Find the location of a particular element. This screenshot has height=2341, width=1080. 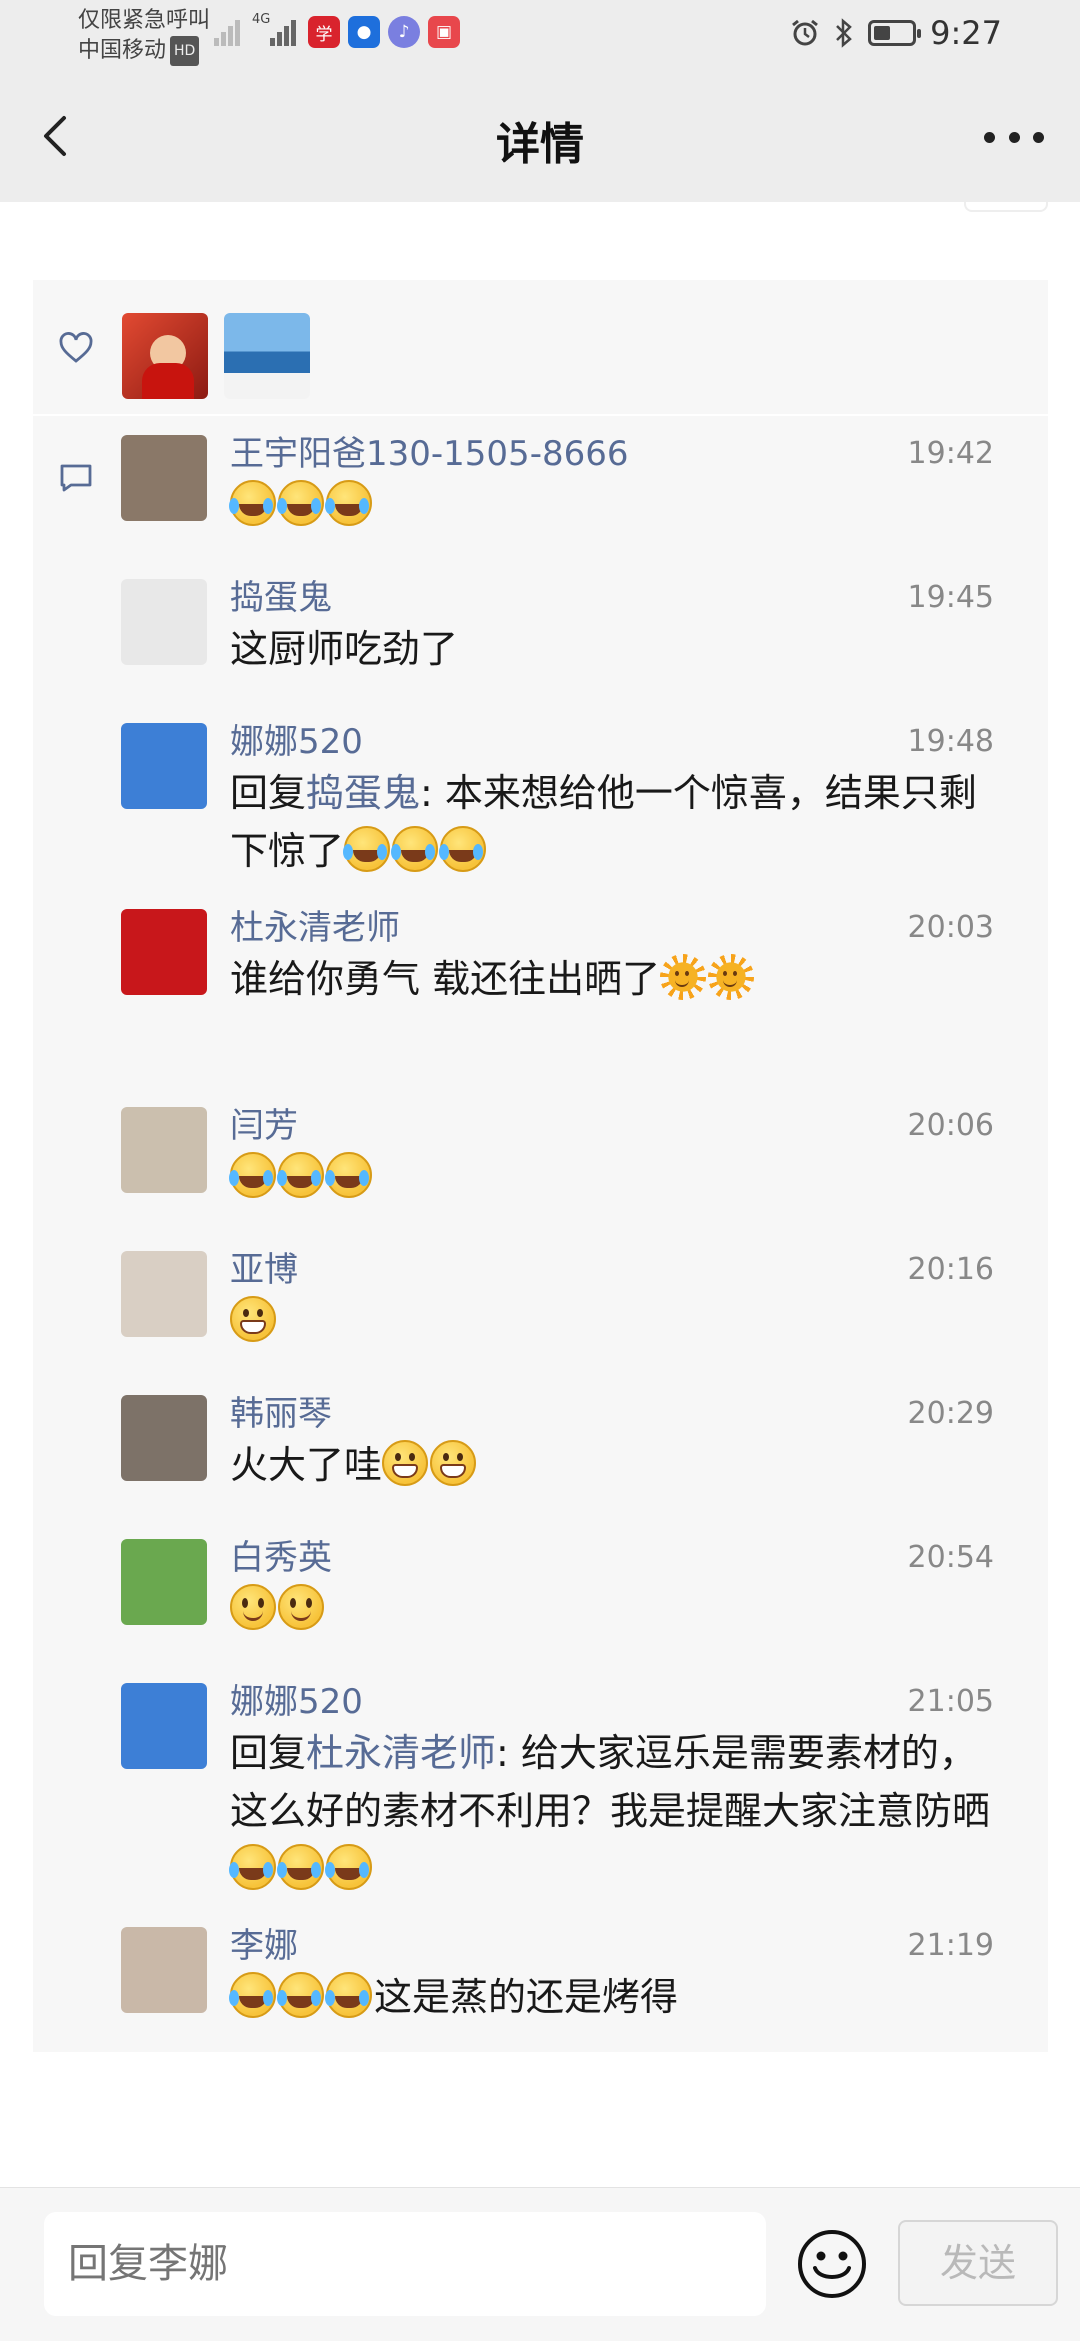

comment-text: 回复捣蛋鬼: 本来想给他一个惊喜，结果只剩下惊了 is located at coordinates (540, 797).